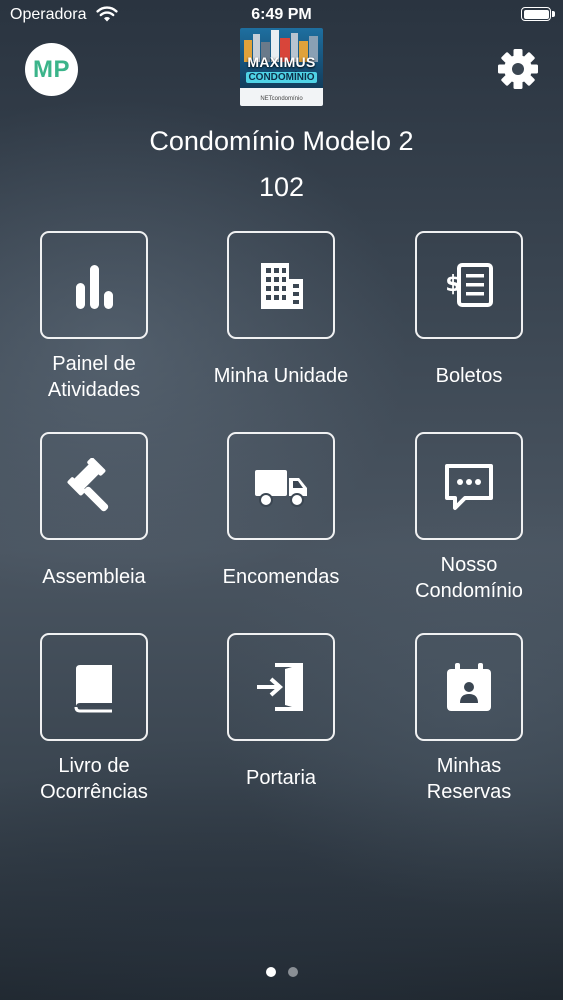  I want to click on avatar: MP, so click(51, 69).